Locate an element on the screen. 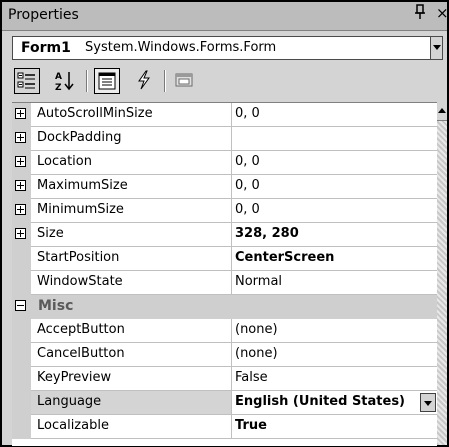 The image size is (449, 447). property-row-minimumsize: MinimumSize 0, 0 is located at coordinates (224, 211).